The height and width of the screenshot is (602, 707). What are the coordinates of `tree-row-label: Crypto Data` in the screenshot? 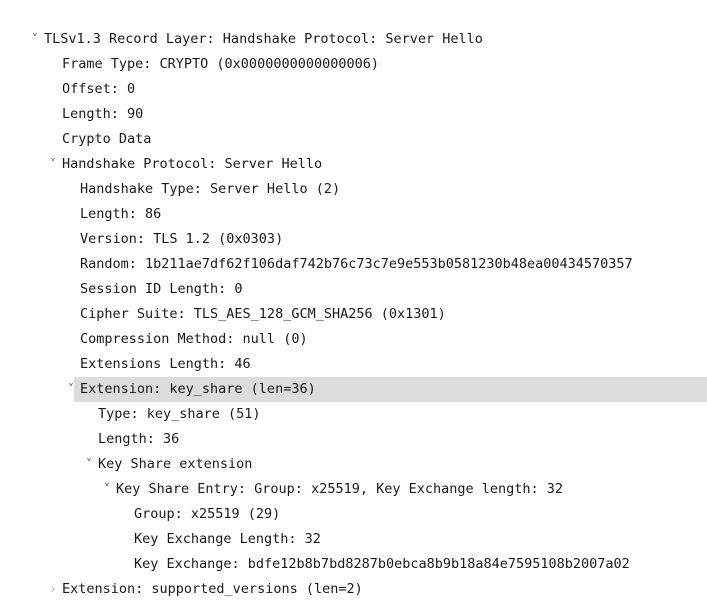 It's located at (107, 139).